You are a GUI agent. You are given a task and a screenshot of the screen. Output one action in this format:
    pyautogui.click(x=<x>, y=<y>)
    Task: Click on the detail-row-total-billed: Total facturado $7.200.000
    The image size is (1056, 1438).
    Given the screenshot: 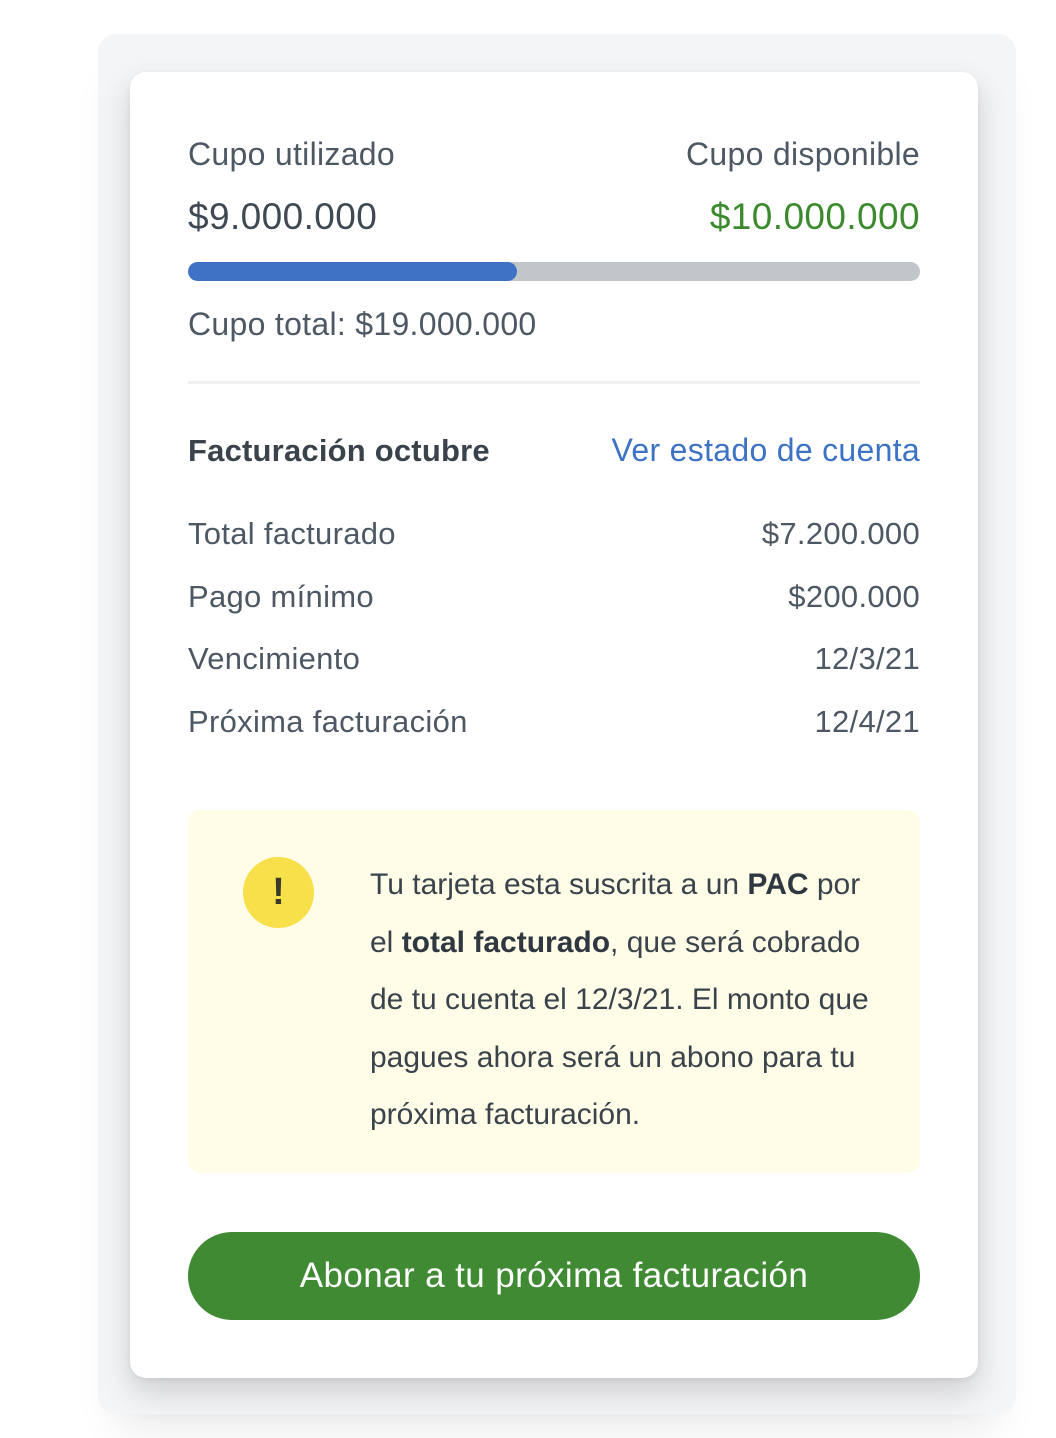 What is the action you would take?
    pyautogui.click(x=554, y=547)
    